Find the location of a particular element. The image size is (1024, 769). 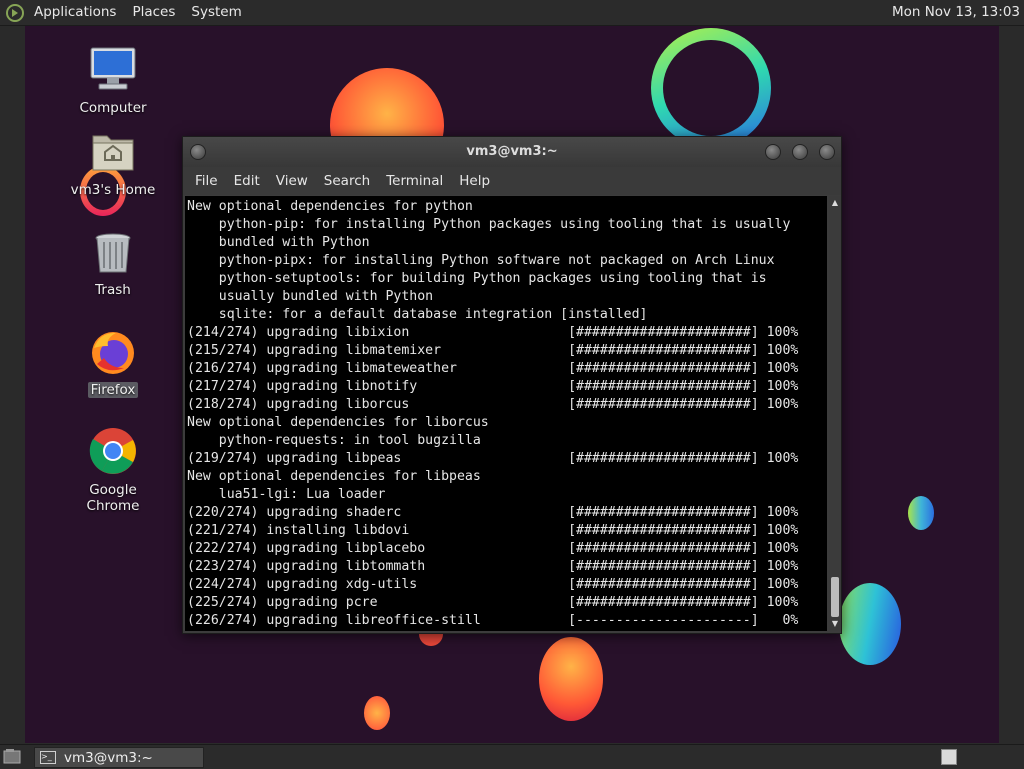

terminal-line: usually bundled with Python is located at coordinates (310, 296).